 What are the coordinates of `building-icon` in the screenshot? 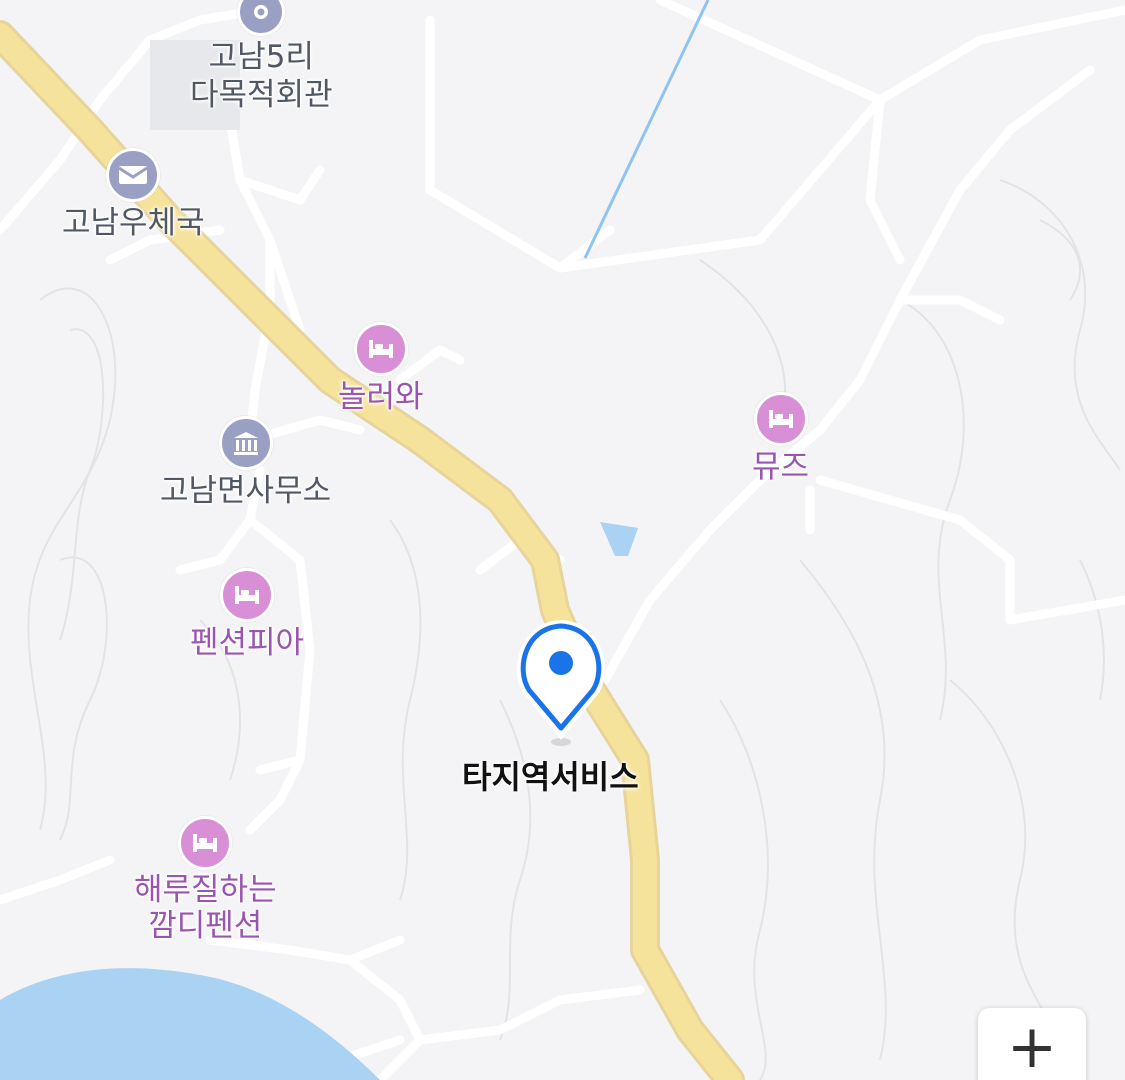 It's located at (245, 443).